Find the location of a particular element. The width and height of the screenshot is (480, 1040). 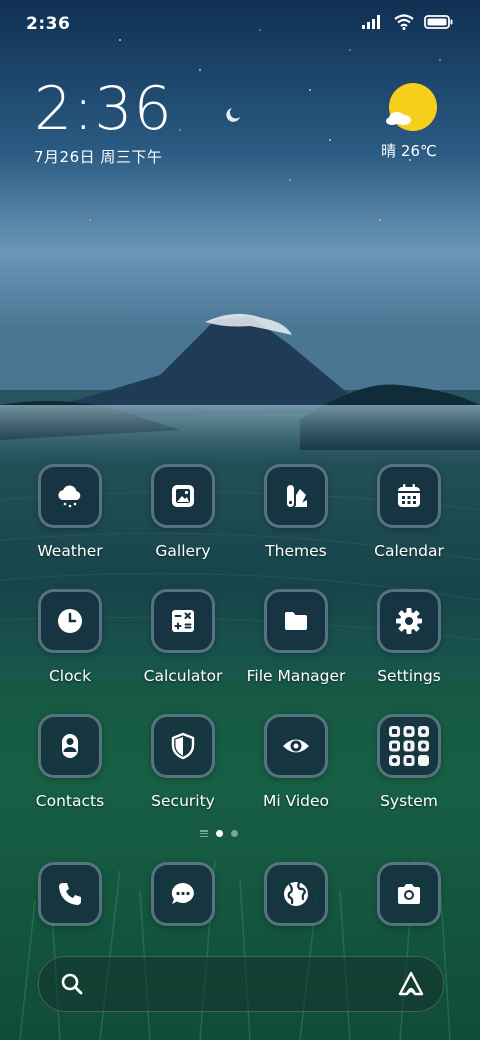

app-label: Clock is located at coordinates (70, 676).